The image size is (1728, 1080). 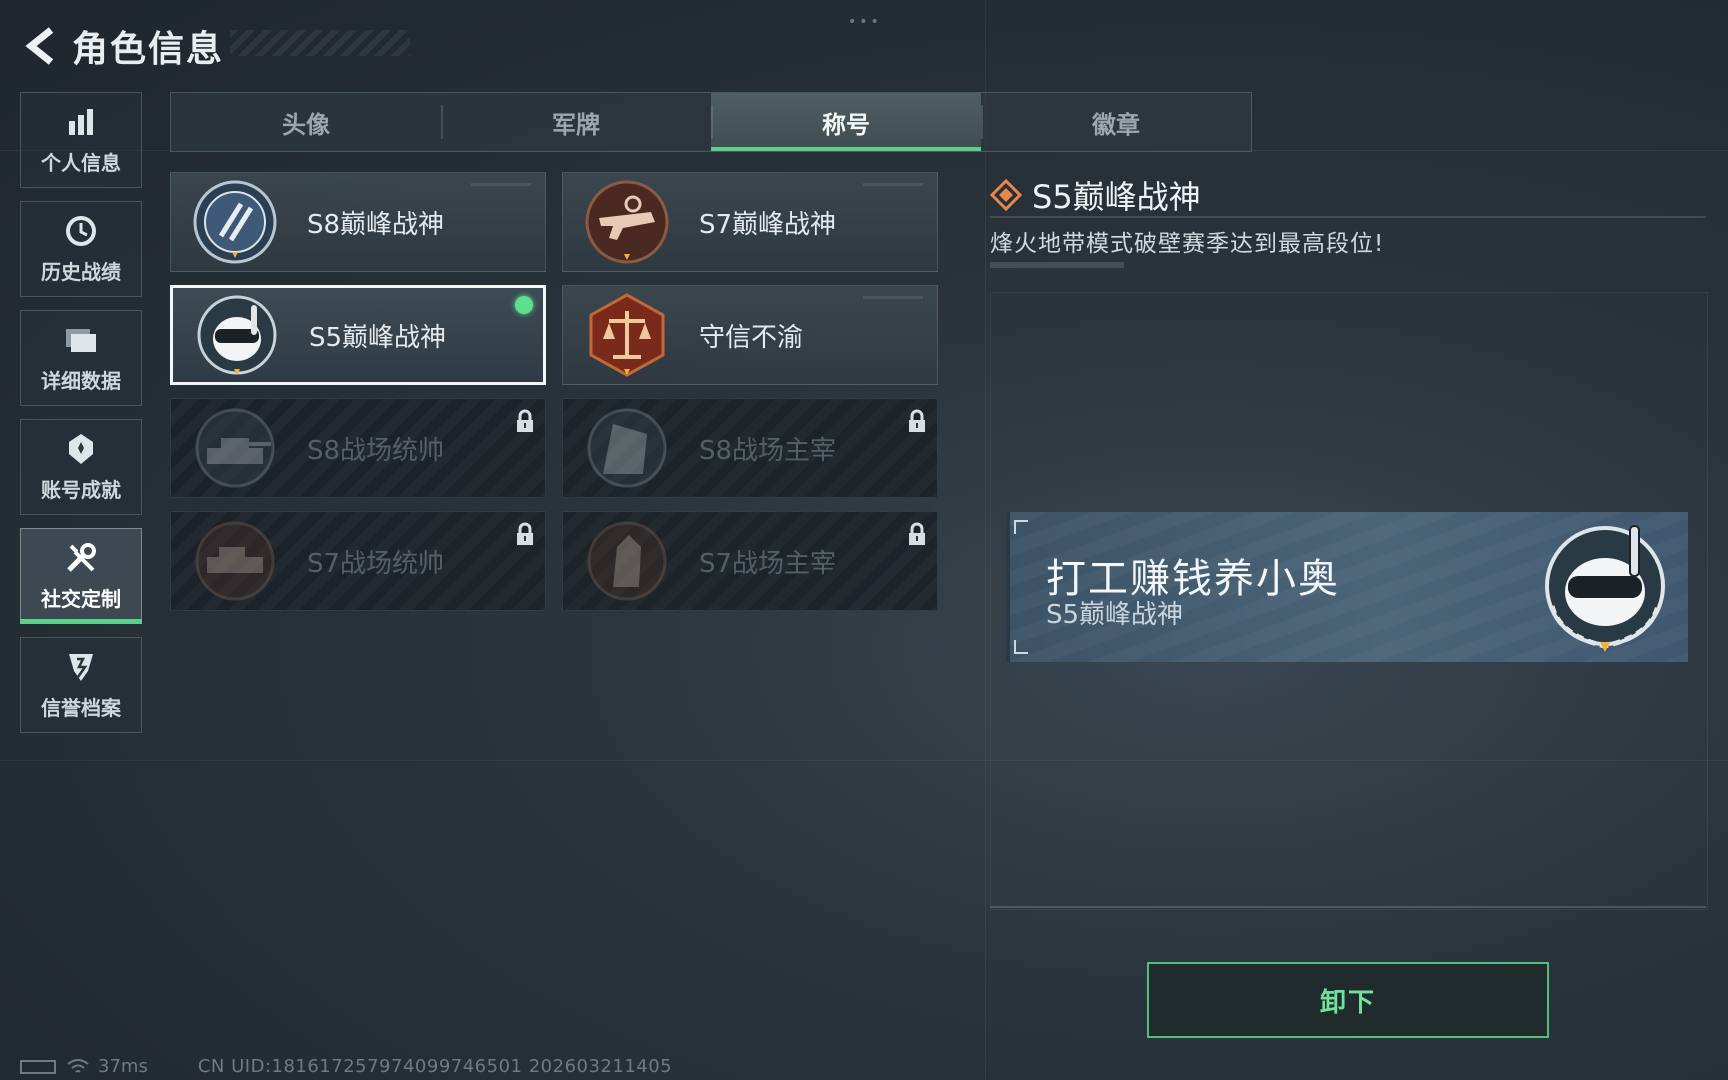 I want to click on sidebar-item-label: 社交定制, so click(x=81, y=598).